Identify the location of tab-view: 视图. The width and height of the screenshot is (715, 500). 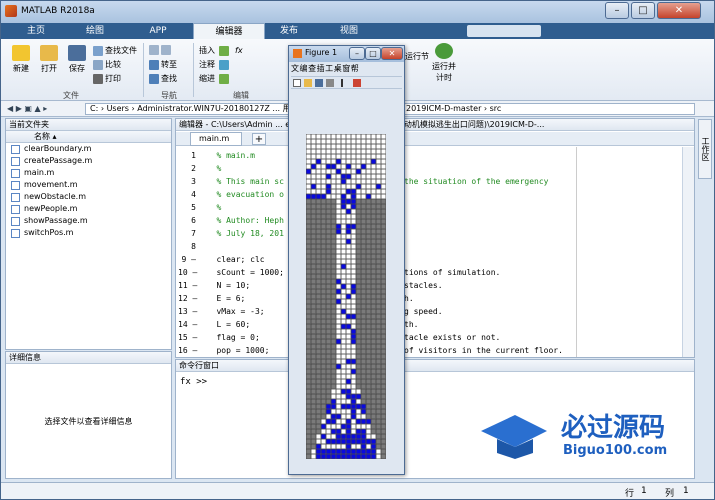
(349, 31).